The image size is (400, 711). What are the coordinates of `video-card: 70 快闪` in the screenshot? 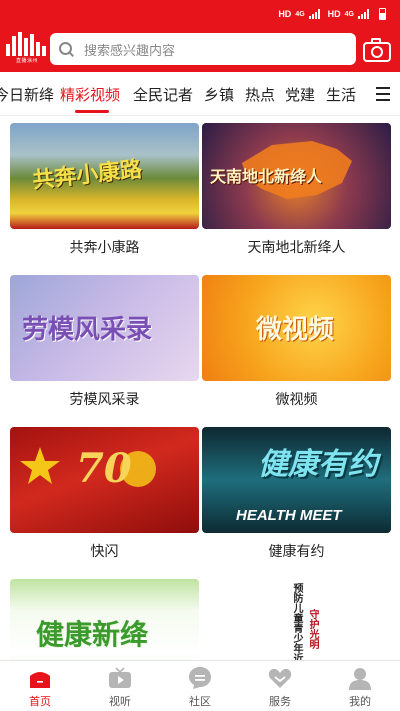 It's located at (104, 497).